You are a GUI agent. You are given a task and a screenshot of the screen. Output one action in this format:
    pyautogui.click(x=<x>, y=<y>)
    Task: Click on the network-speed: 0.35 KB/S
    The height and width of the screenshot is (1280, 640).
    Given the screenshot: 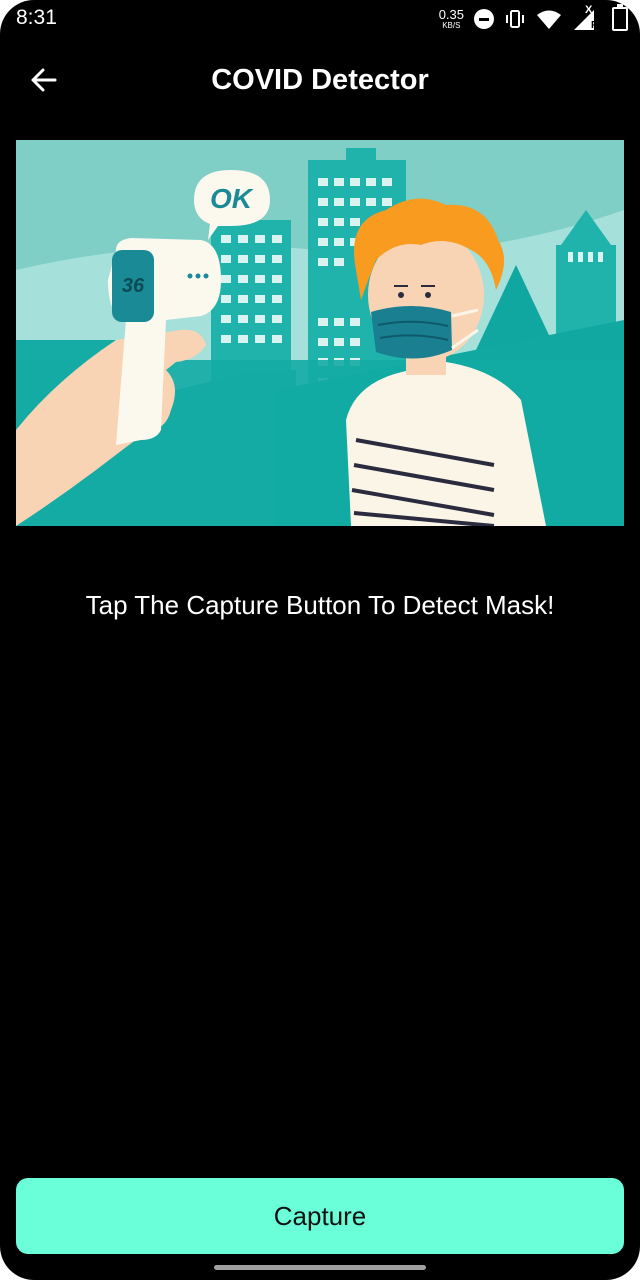 What is the action you would take?
    pyautogui.click(x=451, y=19)
    